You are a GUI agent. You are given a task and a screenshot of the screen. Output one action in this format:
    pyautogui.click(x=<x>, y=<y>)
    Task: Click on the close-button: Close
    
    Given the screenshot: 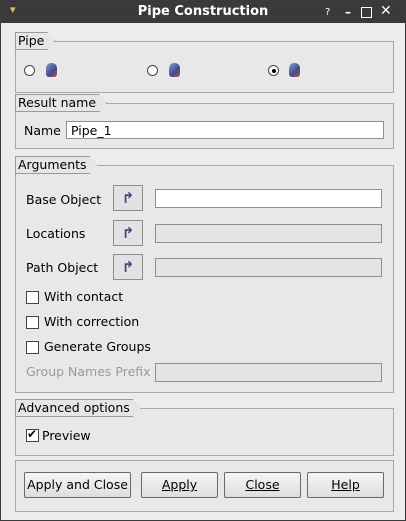 What is the action you would take?
    pyautogui.click(x=262, y=485)
    